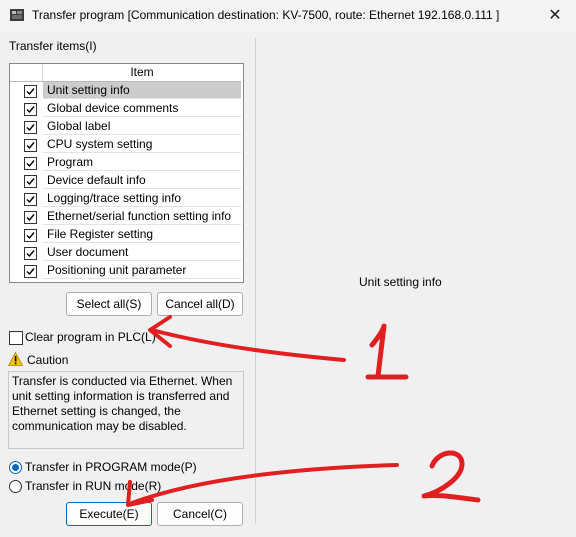 The image size is (576, 537). I want to click on item-label: Logging/trace setting info, so click(142, 198).